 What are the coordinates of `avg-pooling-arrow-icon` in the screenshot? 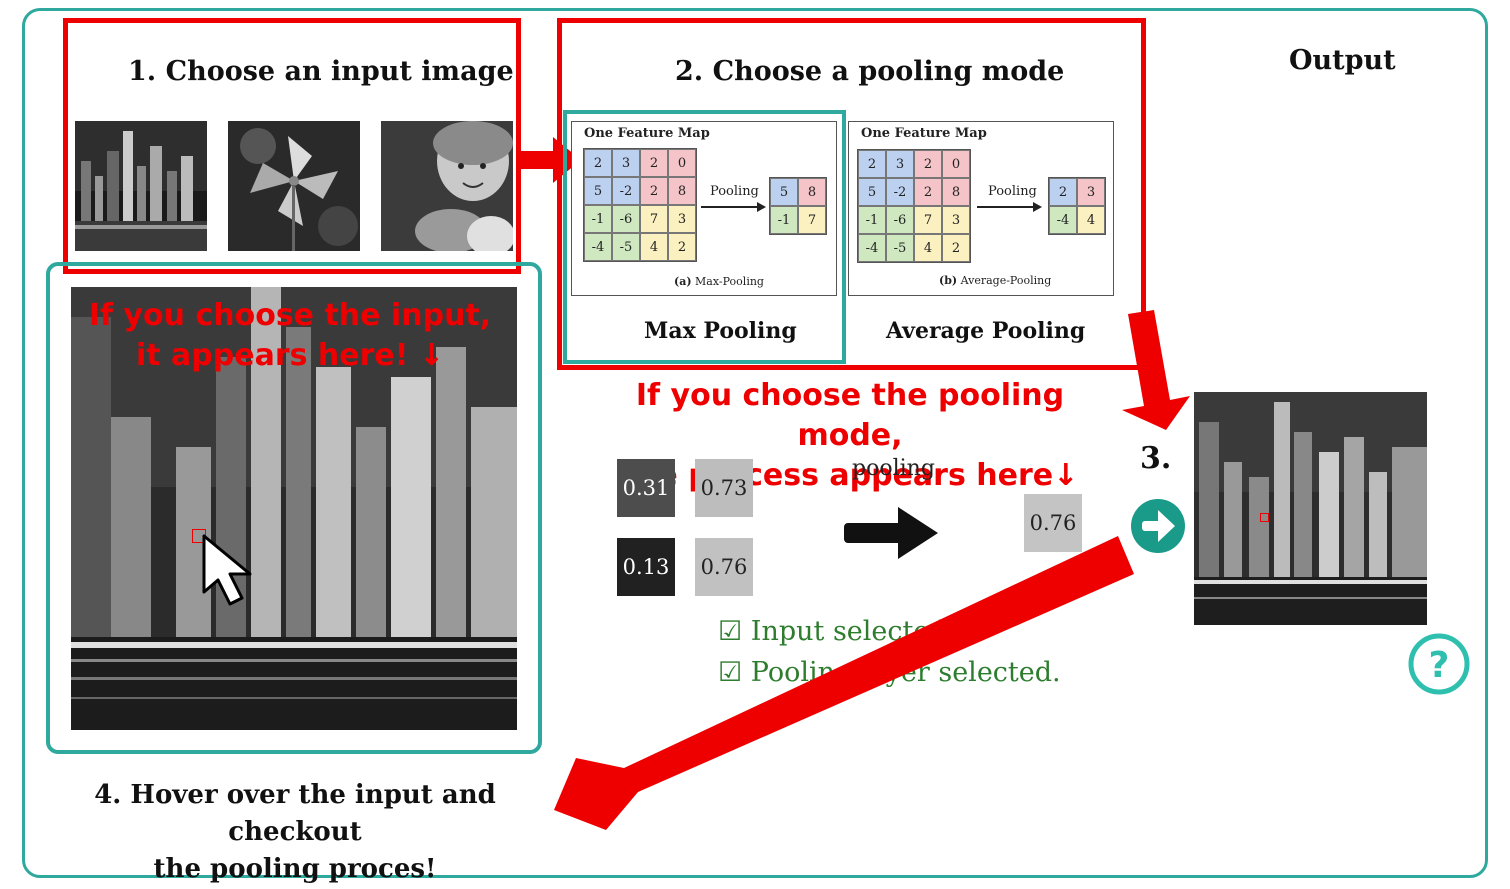 It's located at (1009, 207).